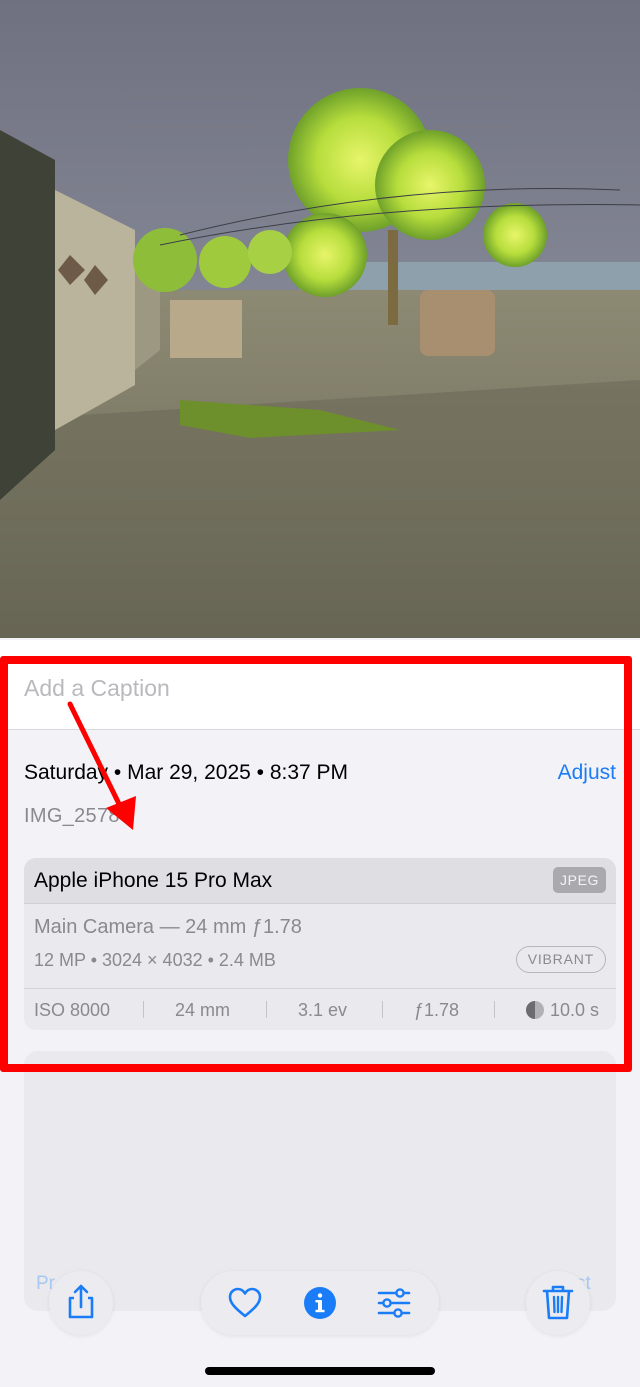 This screenshot has height=1387, width=640. I want to click on exif-header: Apple iPhone 15 Pro Max JPEG, so click(320, 881).